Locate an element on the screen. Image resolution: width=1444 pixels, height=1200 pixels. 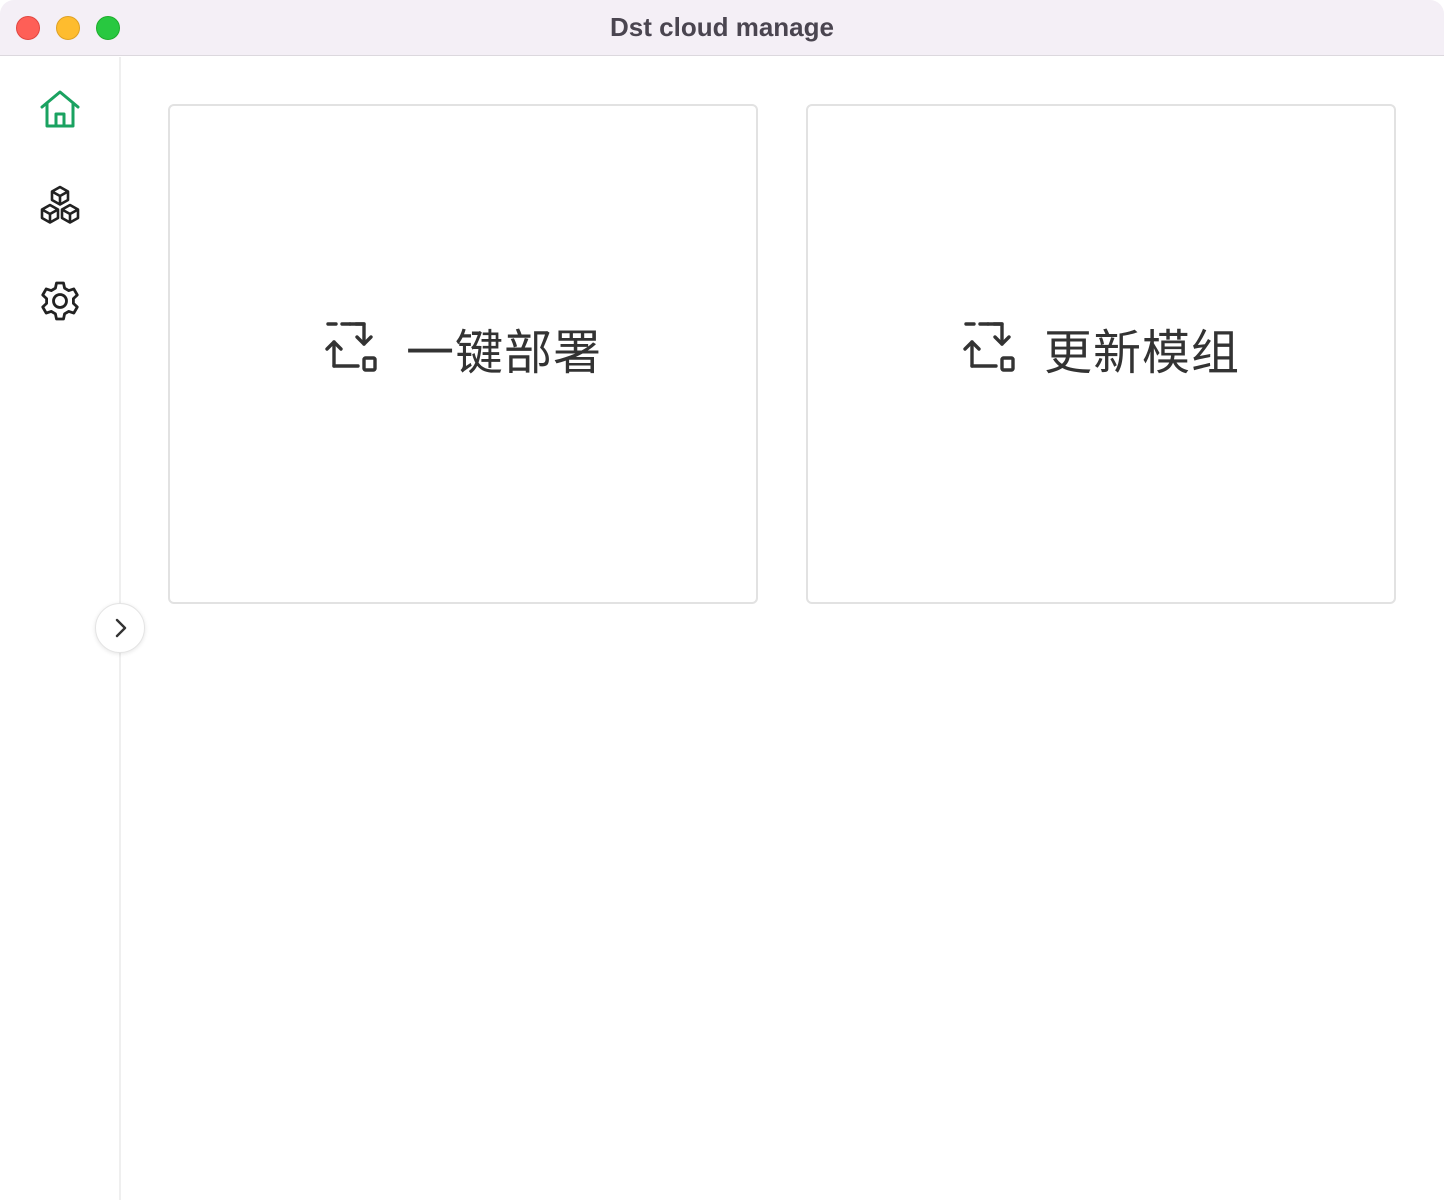
update-mods-card-label: 更新模组 is located at coordinates (1141, 353).